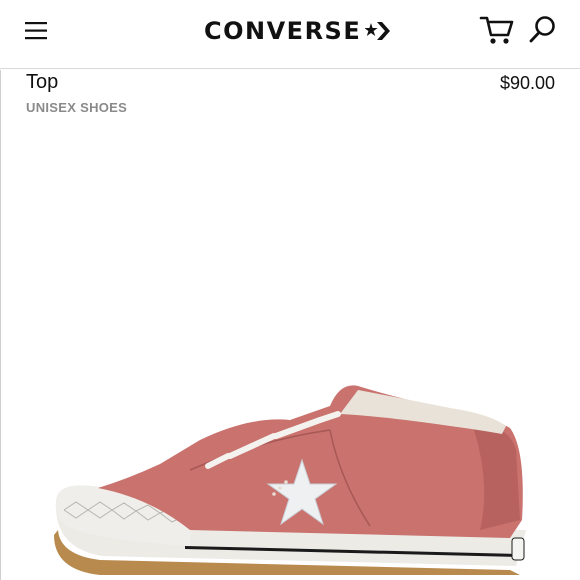 The image size is (580, 580). What do you see at coordinates (283, 31) in the screenshot?
I see `brand-wordmark: CONVERSE` at bounding box center [283, 31].